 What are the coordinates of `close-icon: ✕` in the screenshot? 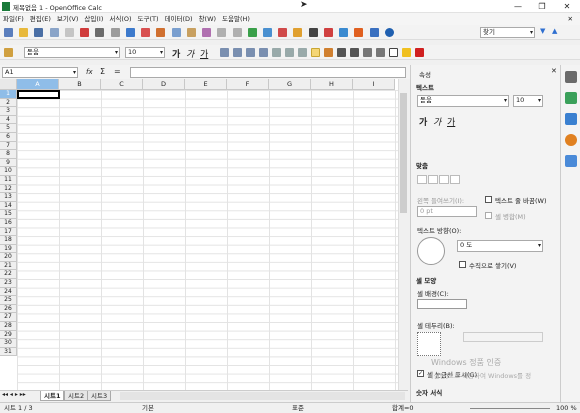 It's located at (554, 71).